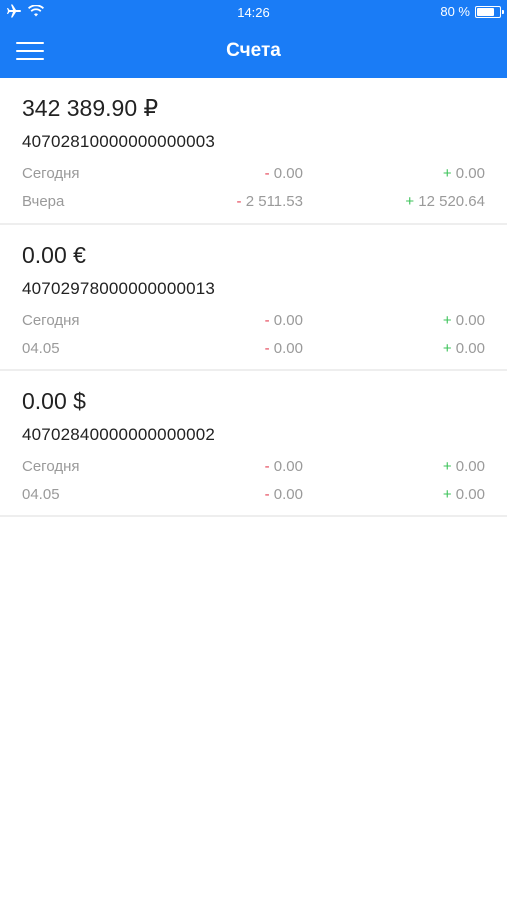 The width and height of the screenshot is (507, 900). I want to click on status-time: 14:26, so click(253, 12).